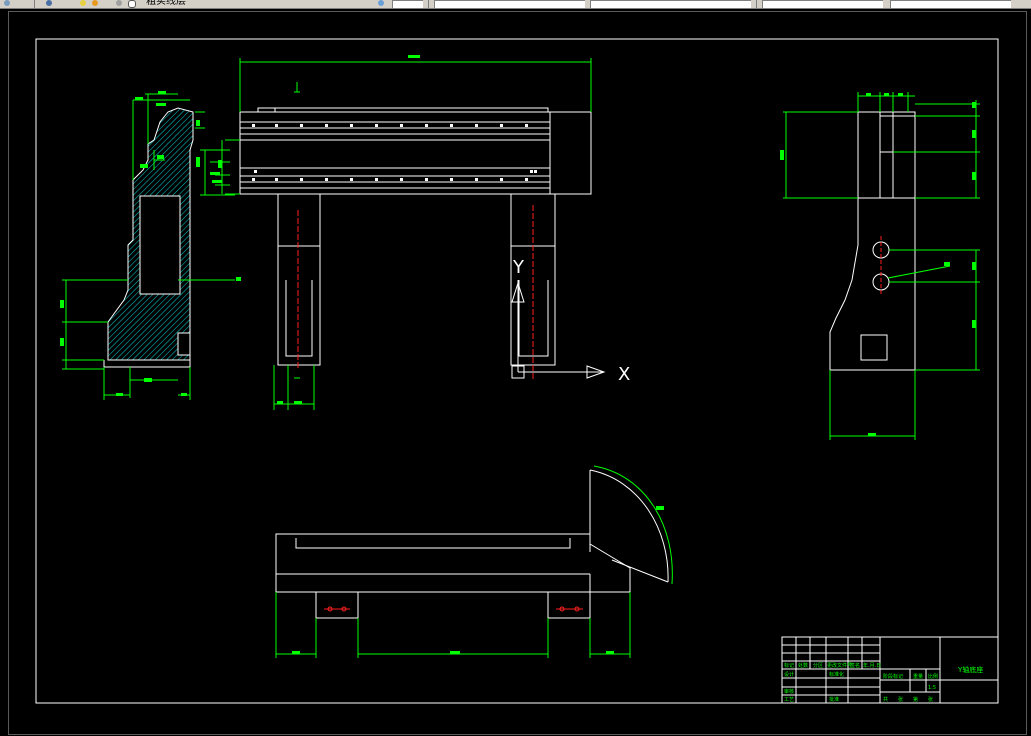 The width and height of the screenshot is (1031, 736). Describe the element at coordinates (789, 700) in the screenshot. I see `row-label-process: 工艺` at that location.